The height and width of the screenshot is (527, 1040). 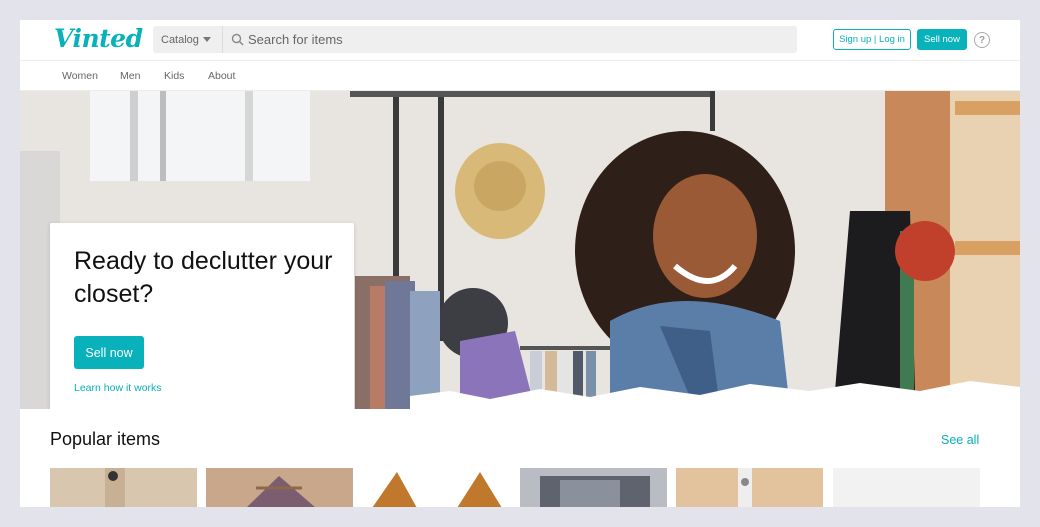 I want to click on nav-item-men: Men, so click(x=130, y=76).